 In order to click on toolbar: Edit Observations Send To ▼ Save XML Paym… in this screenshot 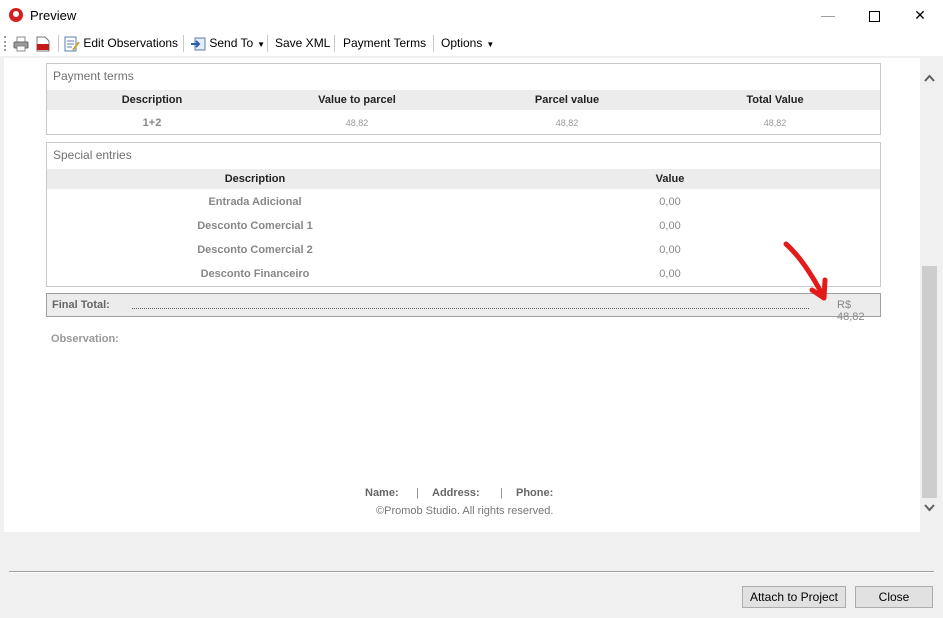, I will do `click(471, 43)`.